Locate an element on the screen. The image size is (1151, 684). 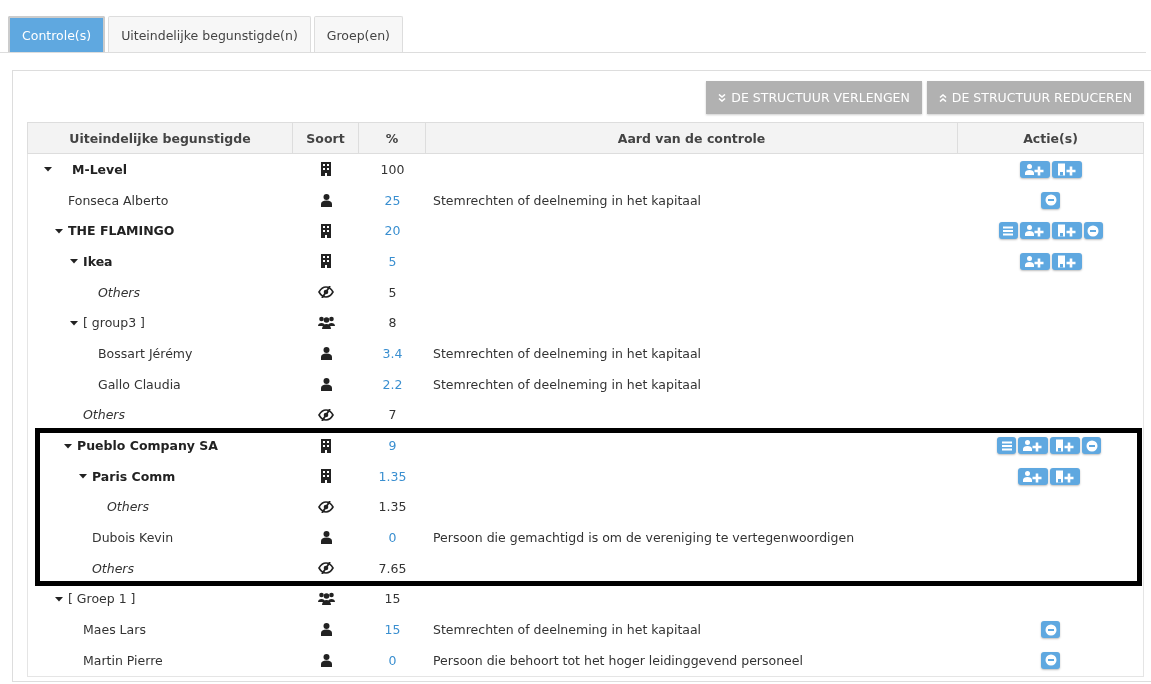
percentage: 9 is located at coordinates (392, 446).